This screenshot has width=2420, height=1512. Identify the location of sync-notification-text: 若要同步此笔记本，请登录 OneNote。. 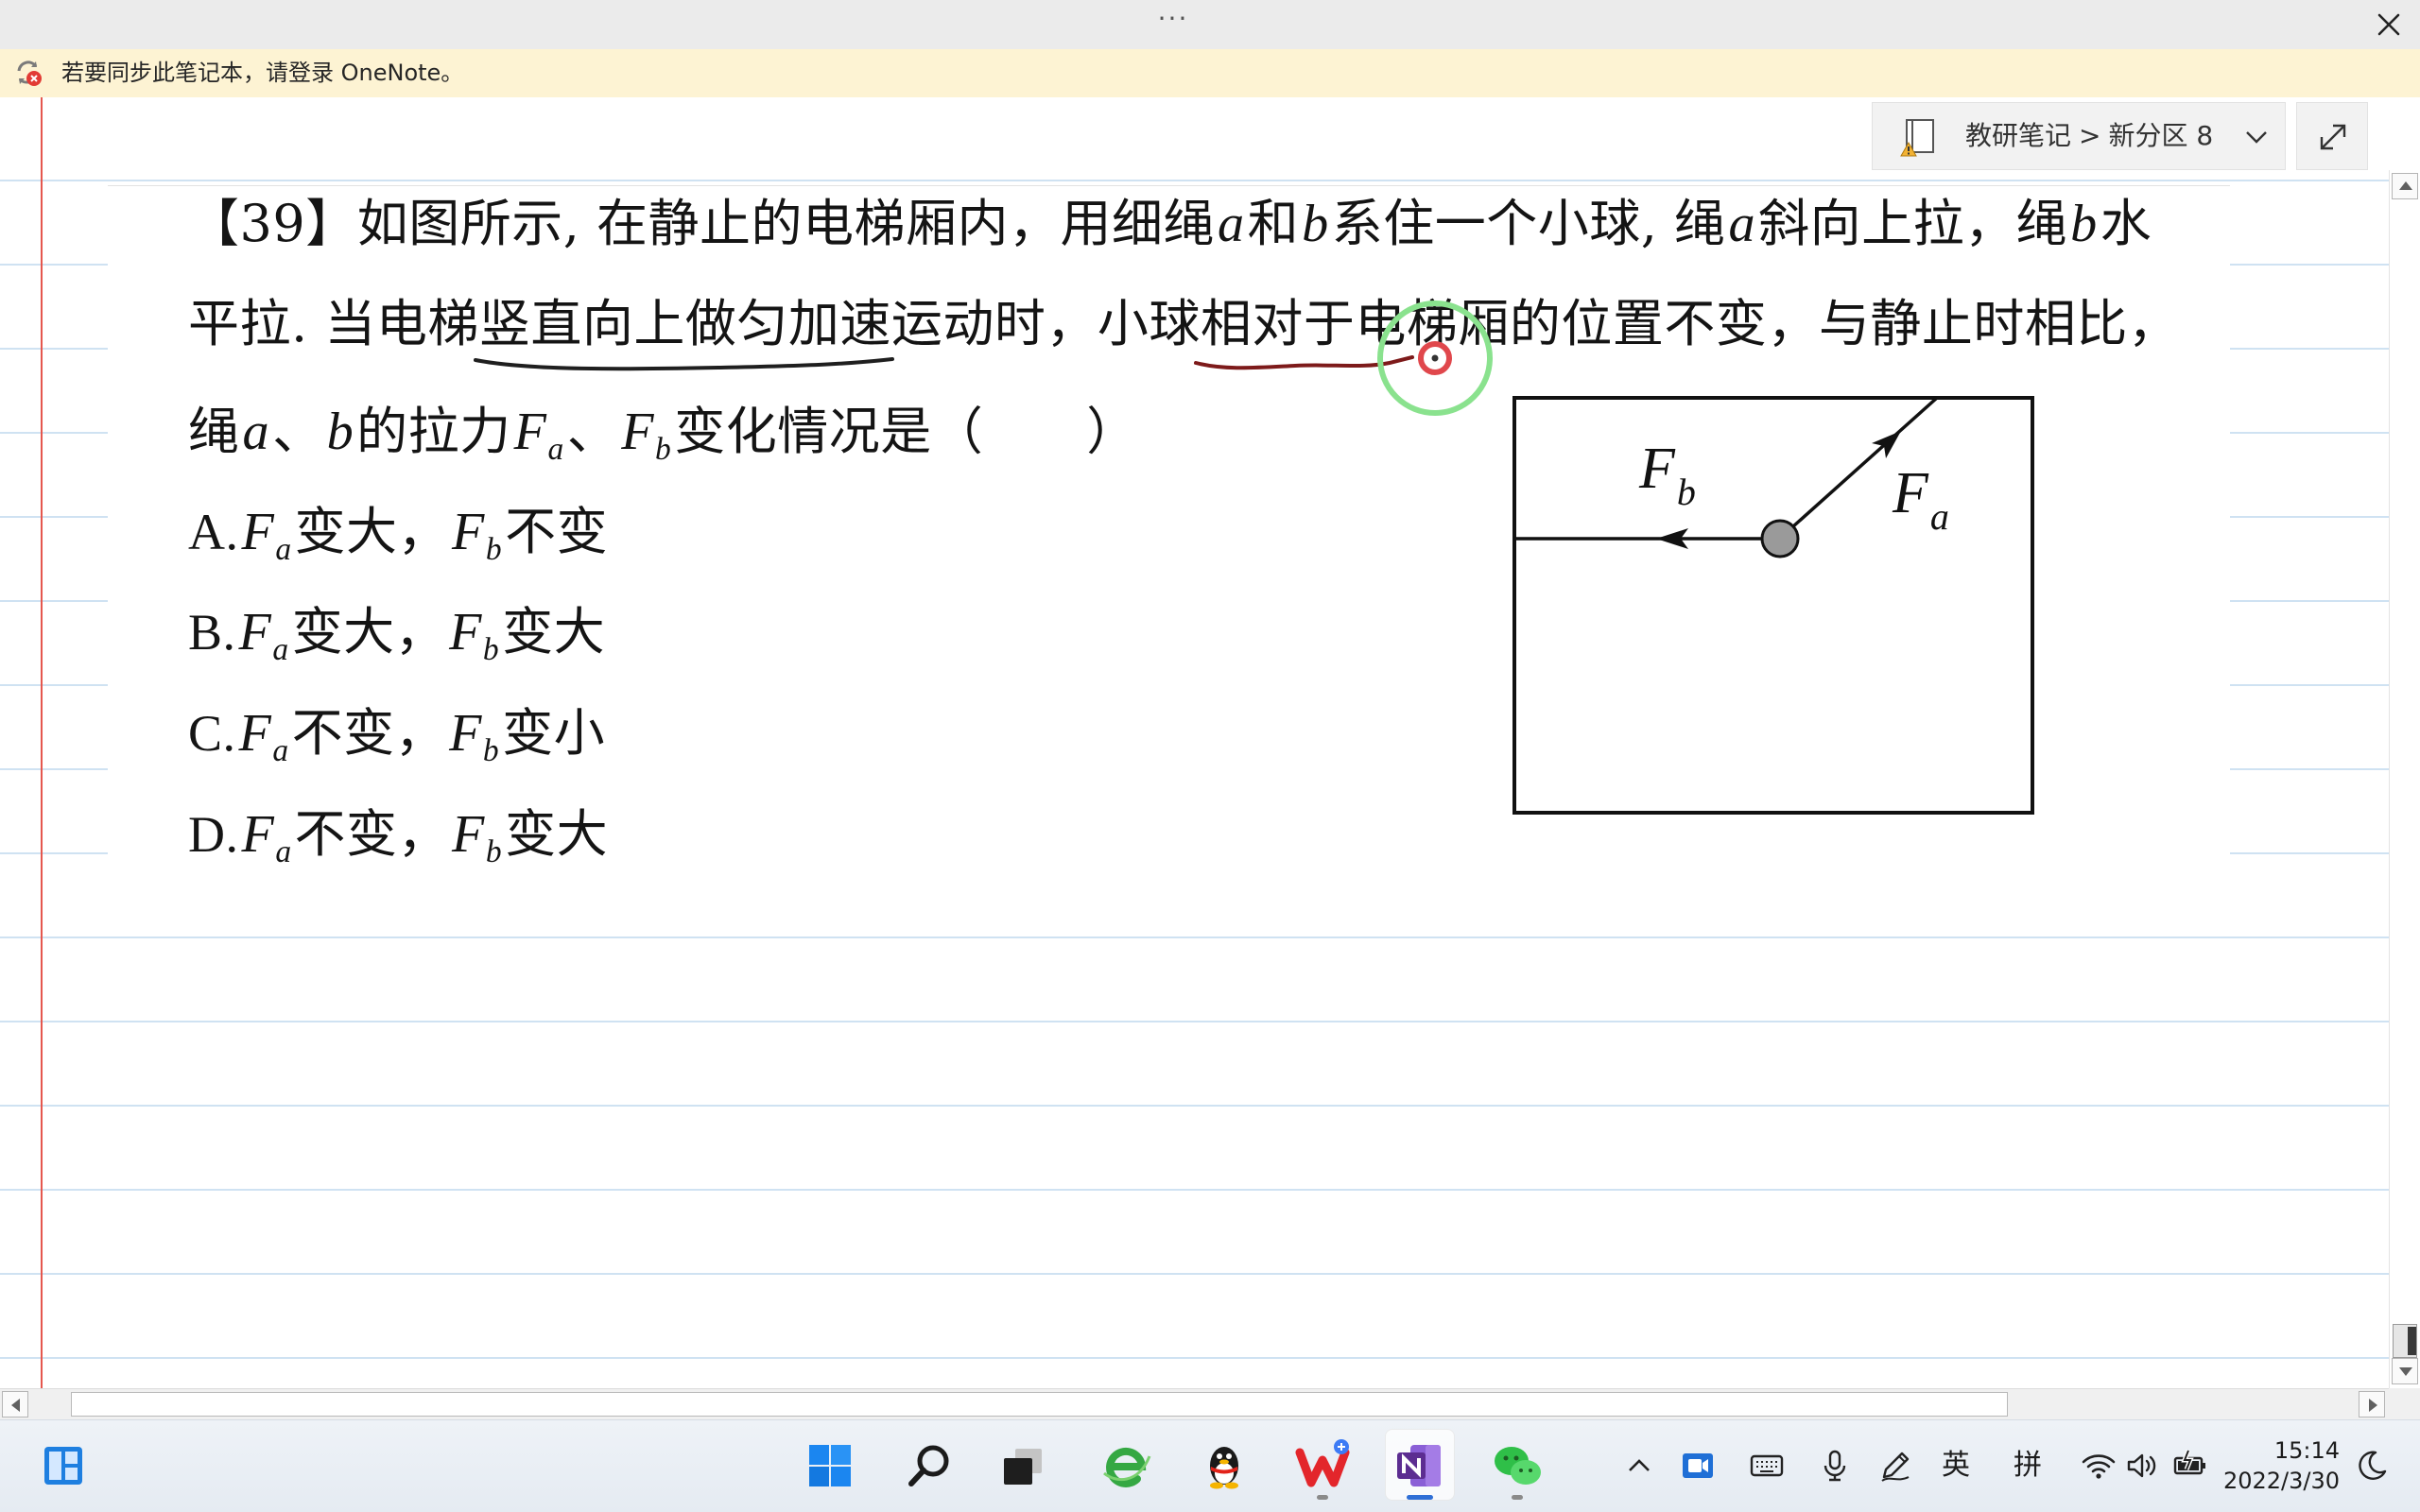
(262, 73).